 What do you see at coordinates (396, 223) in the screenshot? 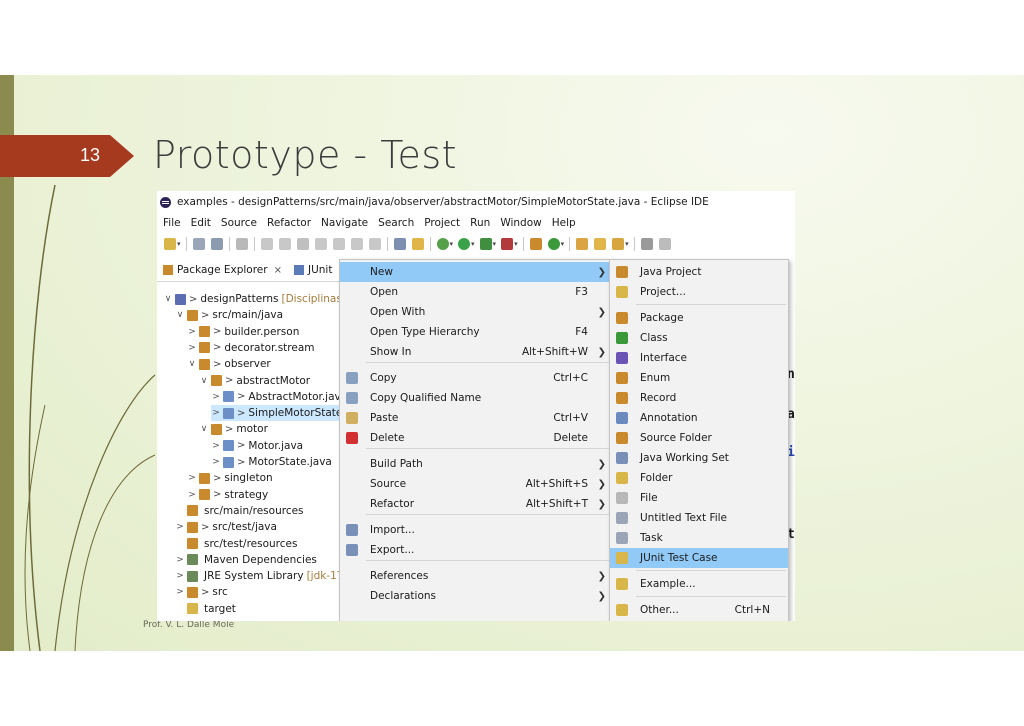
I see `menu-search: Search` at bounding box center [396, 223].